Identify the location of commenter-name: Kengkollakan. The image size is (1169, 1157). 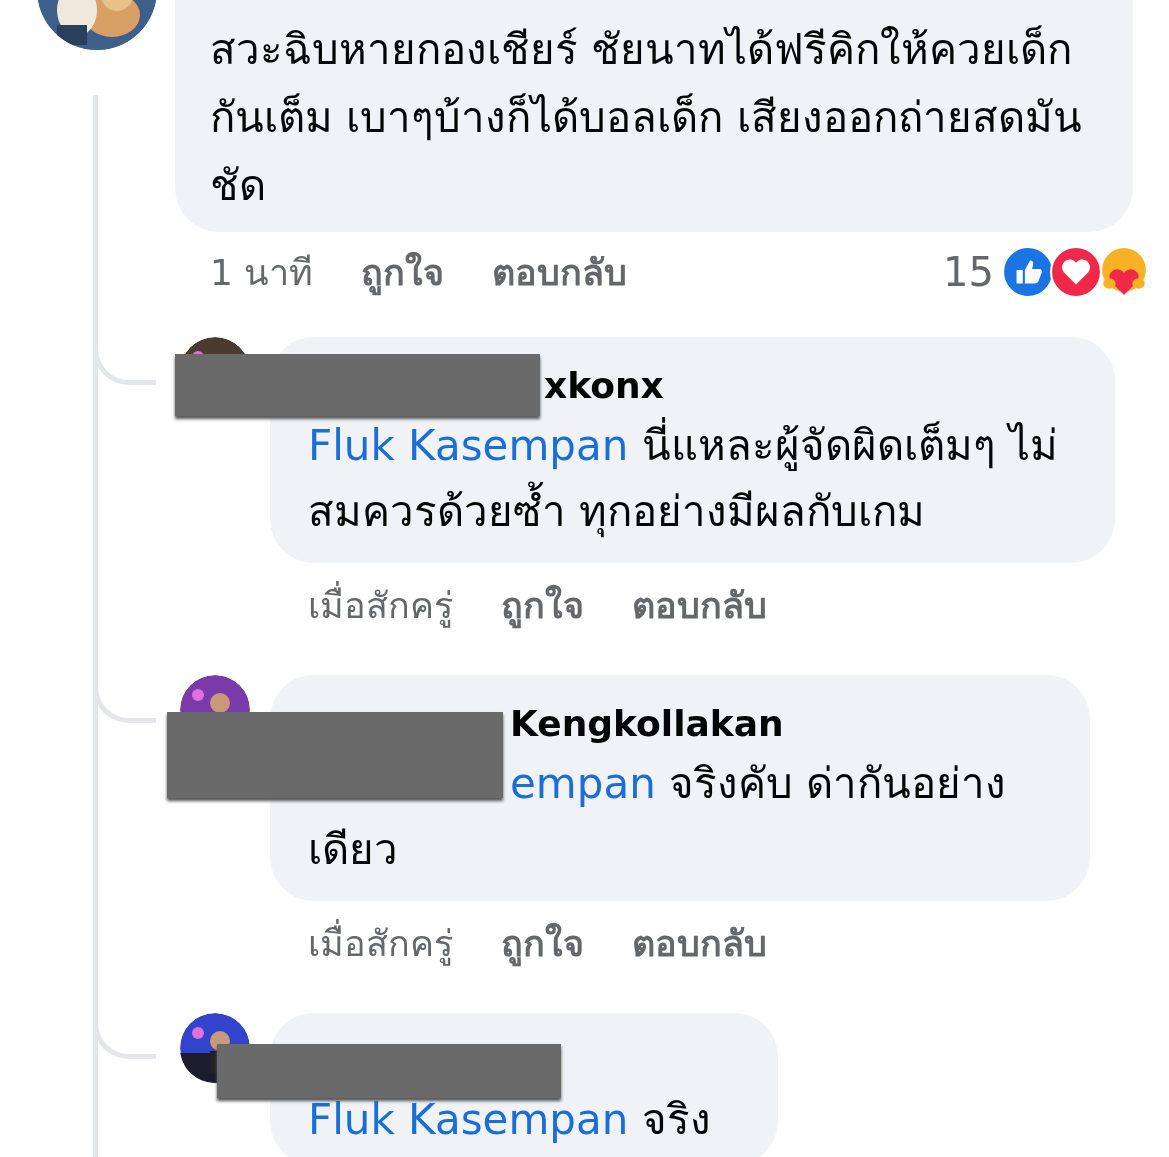
(647, 723).